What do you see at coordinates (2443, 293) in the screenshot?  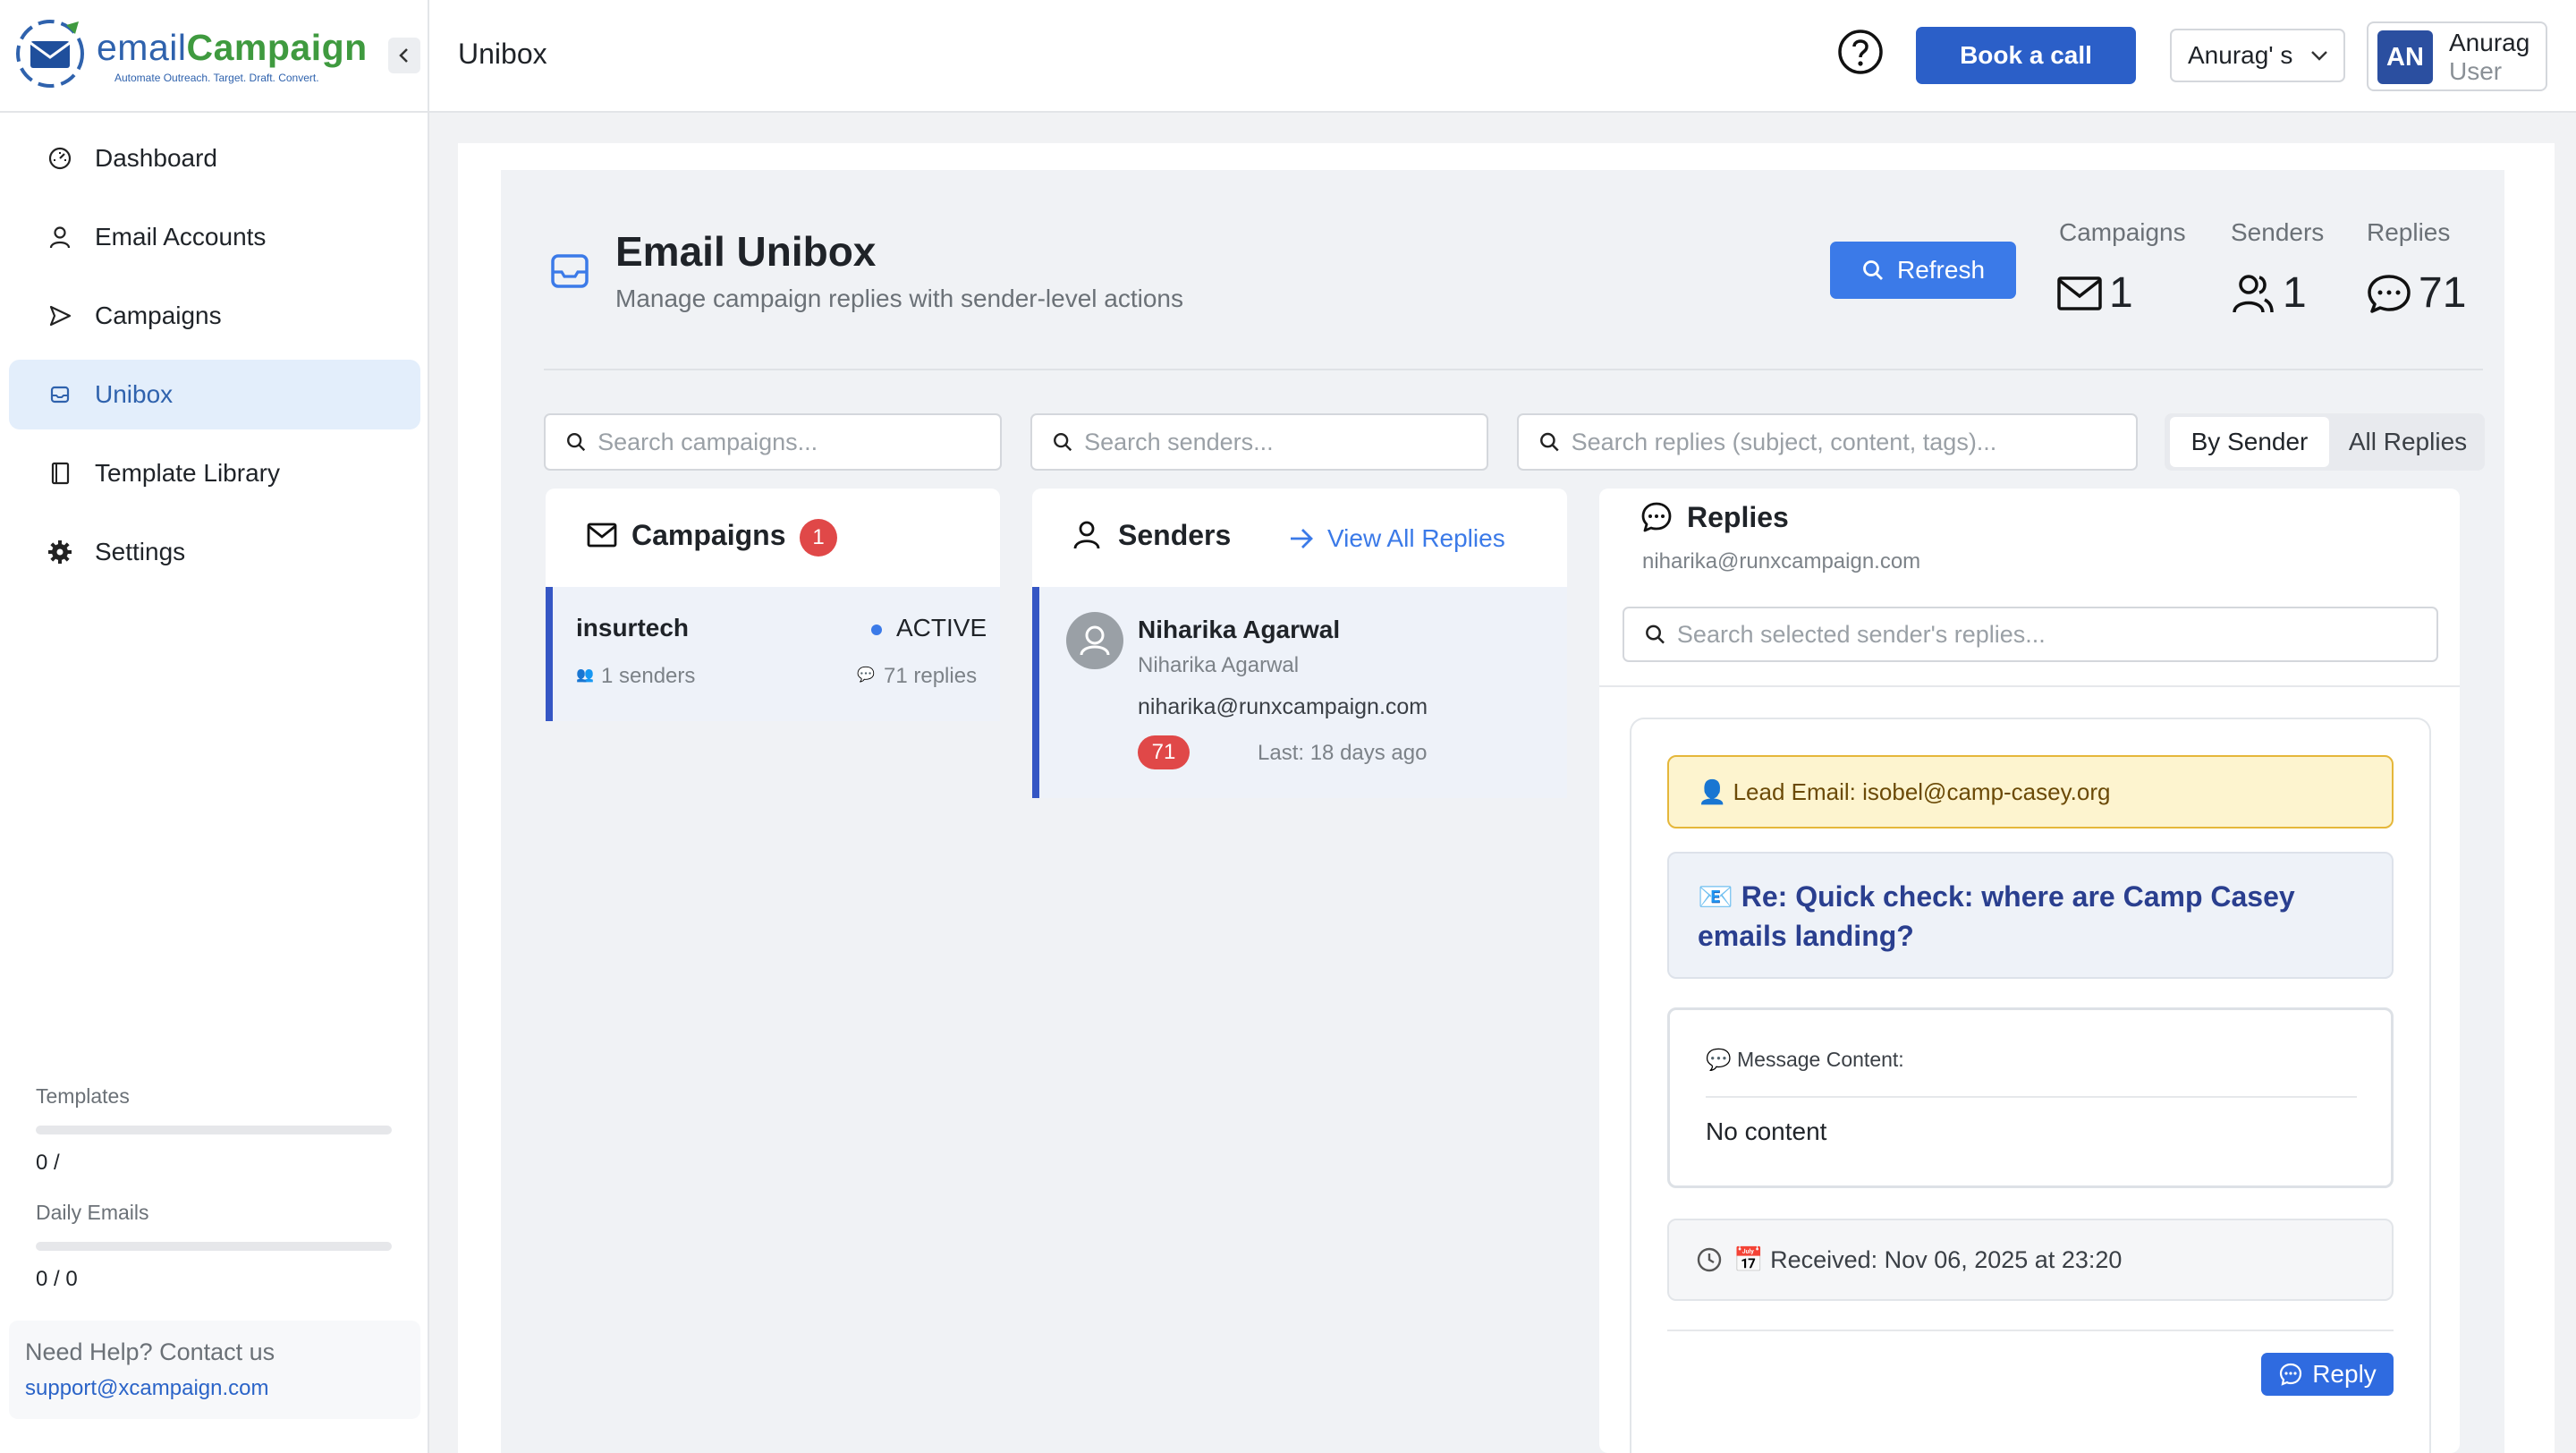 I see `stat-replies-value: 71` at bounding box center [2443, 293].